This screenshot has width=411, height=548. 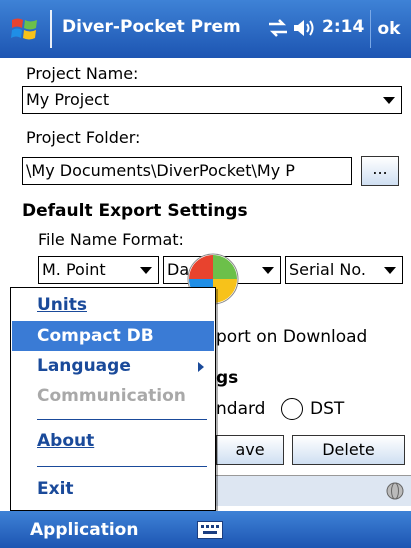 I want to click on menu-item-label: Compact DB, so click(x=95, y=336).